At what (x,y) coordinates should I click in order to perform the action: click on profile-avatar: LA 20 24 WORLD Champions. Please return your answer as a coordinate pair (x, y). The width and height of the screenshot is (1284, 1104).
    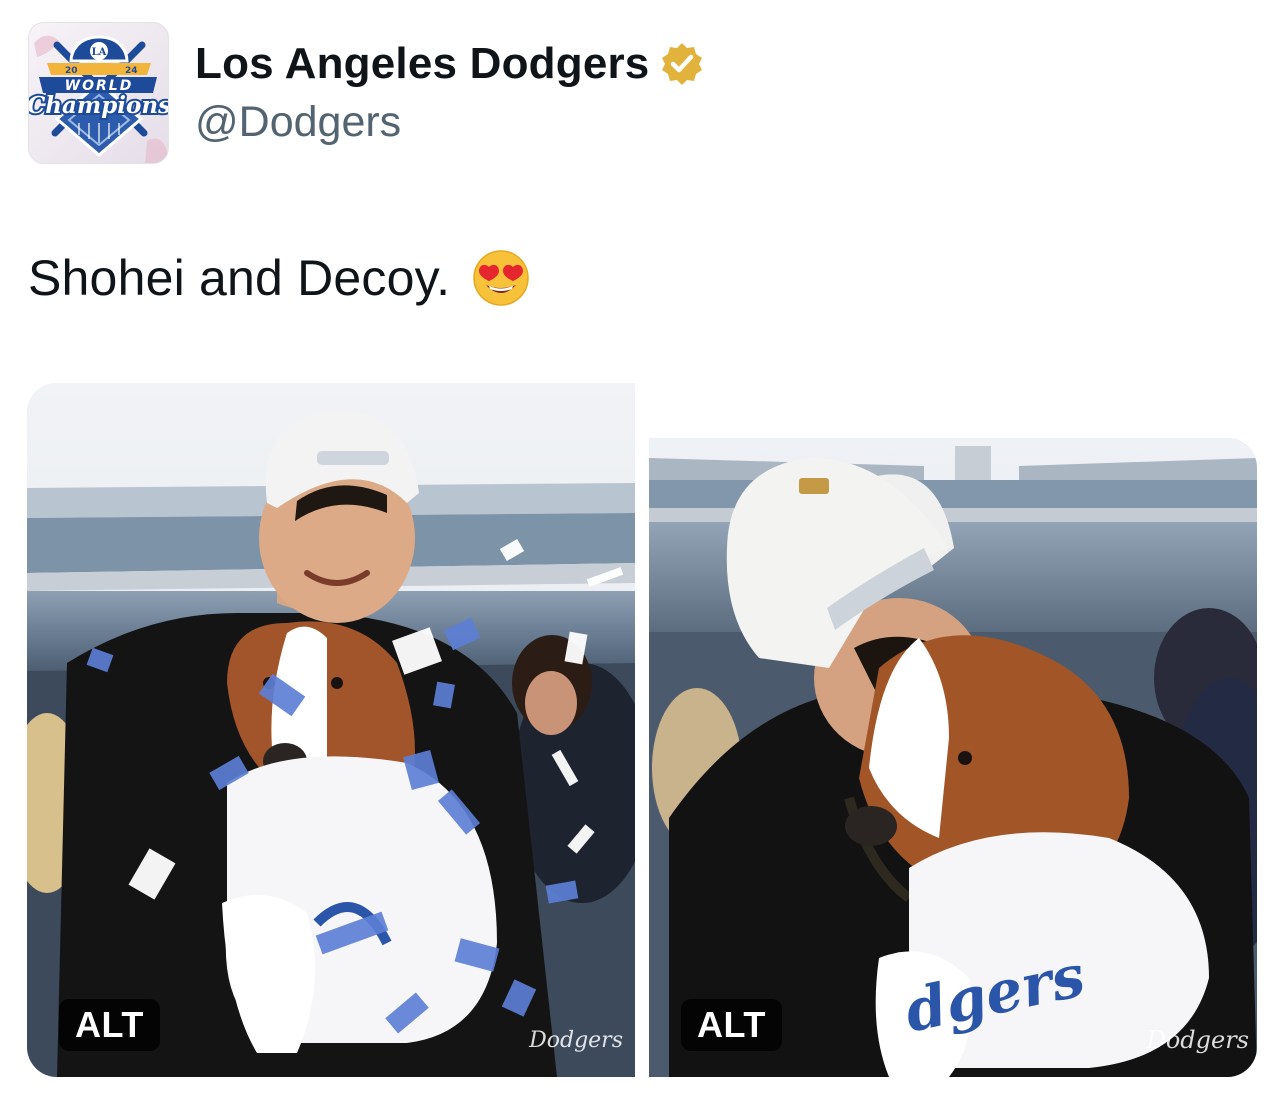
    Looking at the image, I should click on (98, 93).